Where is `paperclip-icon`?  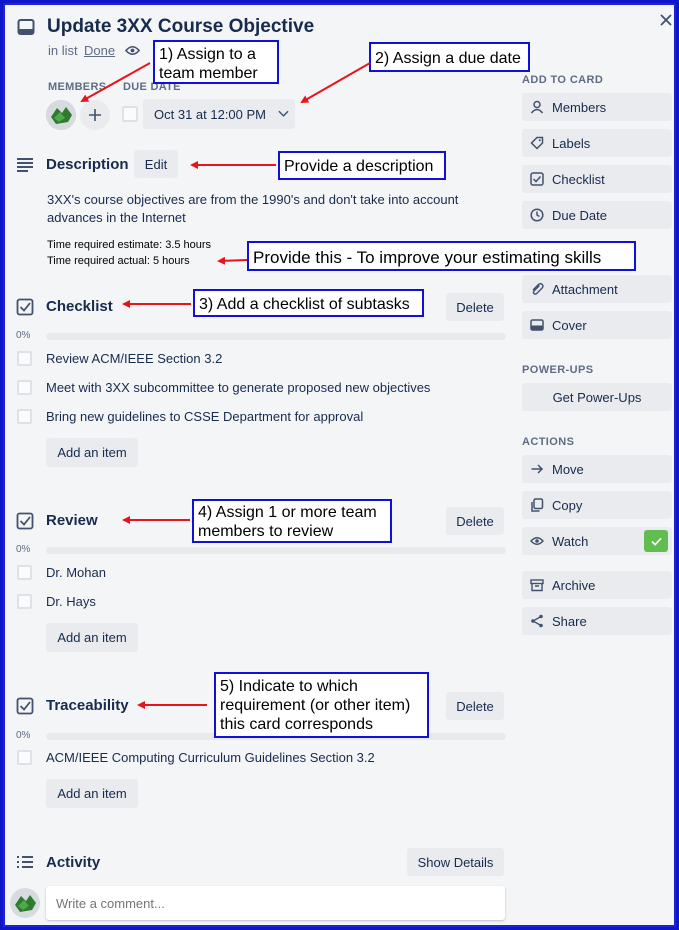
paperclip-icon is located at coordinates (538, 288).